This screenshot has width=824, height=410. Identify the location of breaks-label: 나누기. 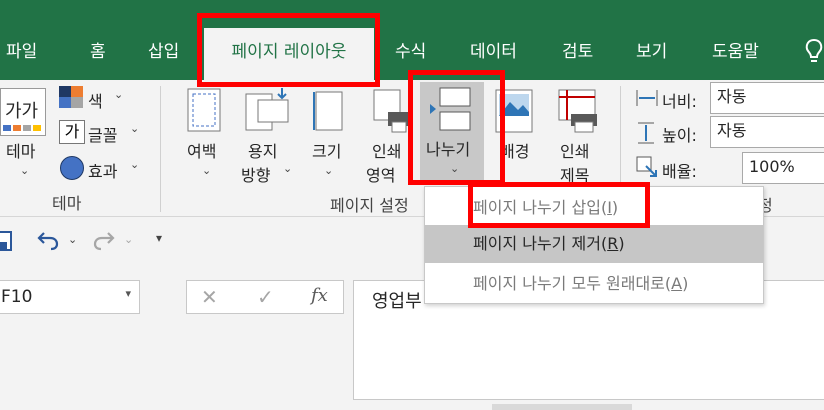
(448, 149).